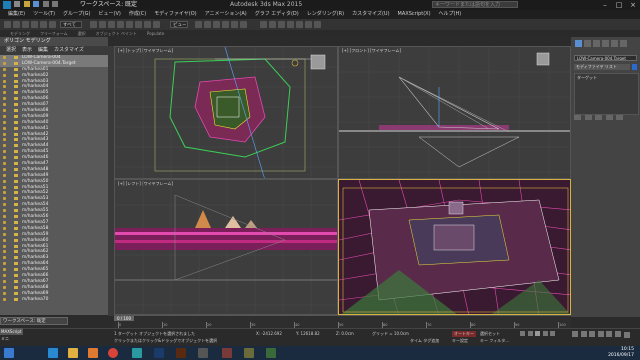 This screenshot has height=360, width=640. What do you see at coordinates (490, 334) in the screenshot?
I see `selection-set-dropdown: 選択セット` at bounding box center [490, 334].